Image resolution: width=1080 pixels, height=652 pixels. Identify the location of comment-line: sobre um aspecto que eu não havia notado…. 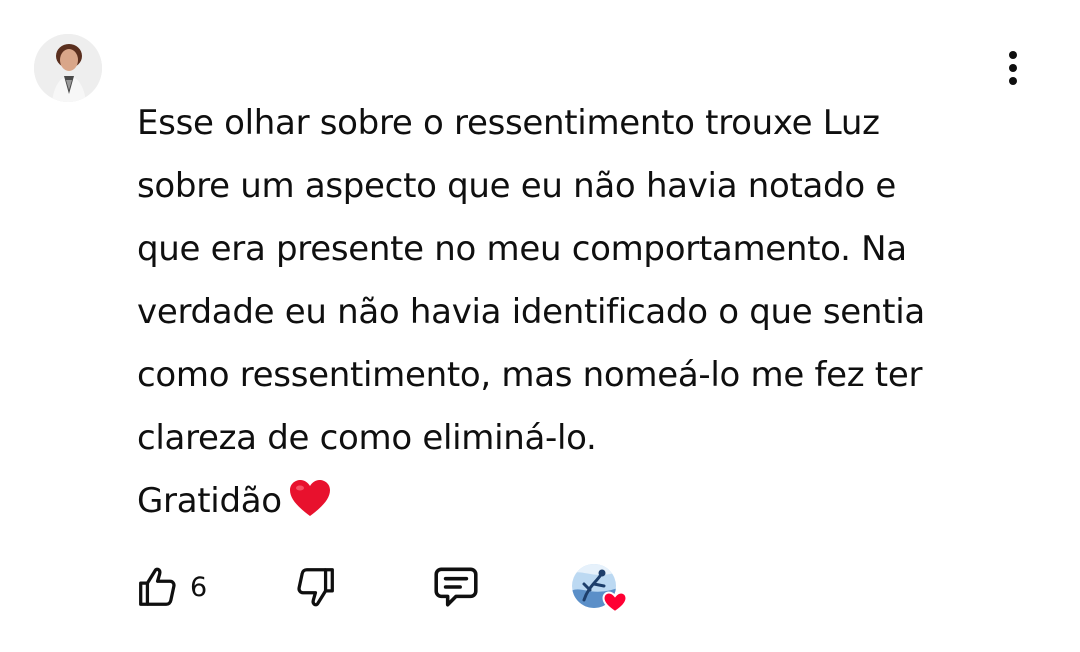
(516, 186).